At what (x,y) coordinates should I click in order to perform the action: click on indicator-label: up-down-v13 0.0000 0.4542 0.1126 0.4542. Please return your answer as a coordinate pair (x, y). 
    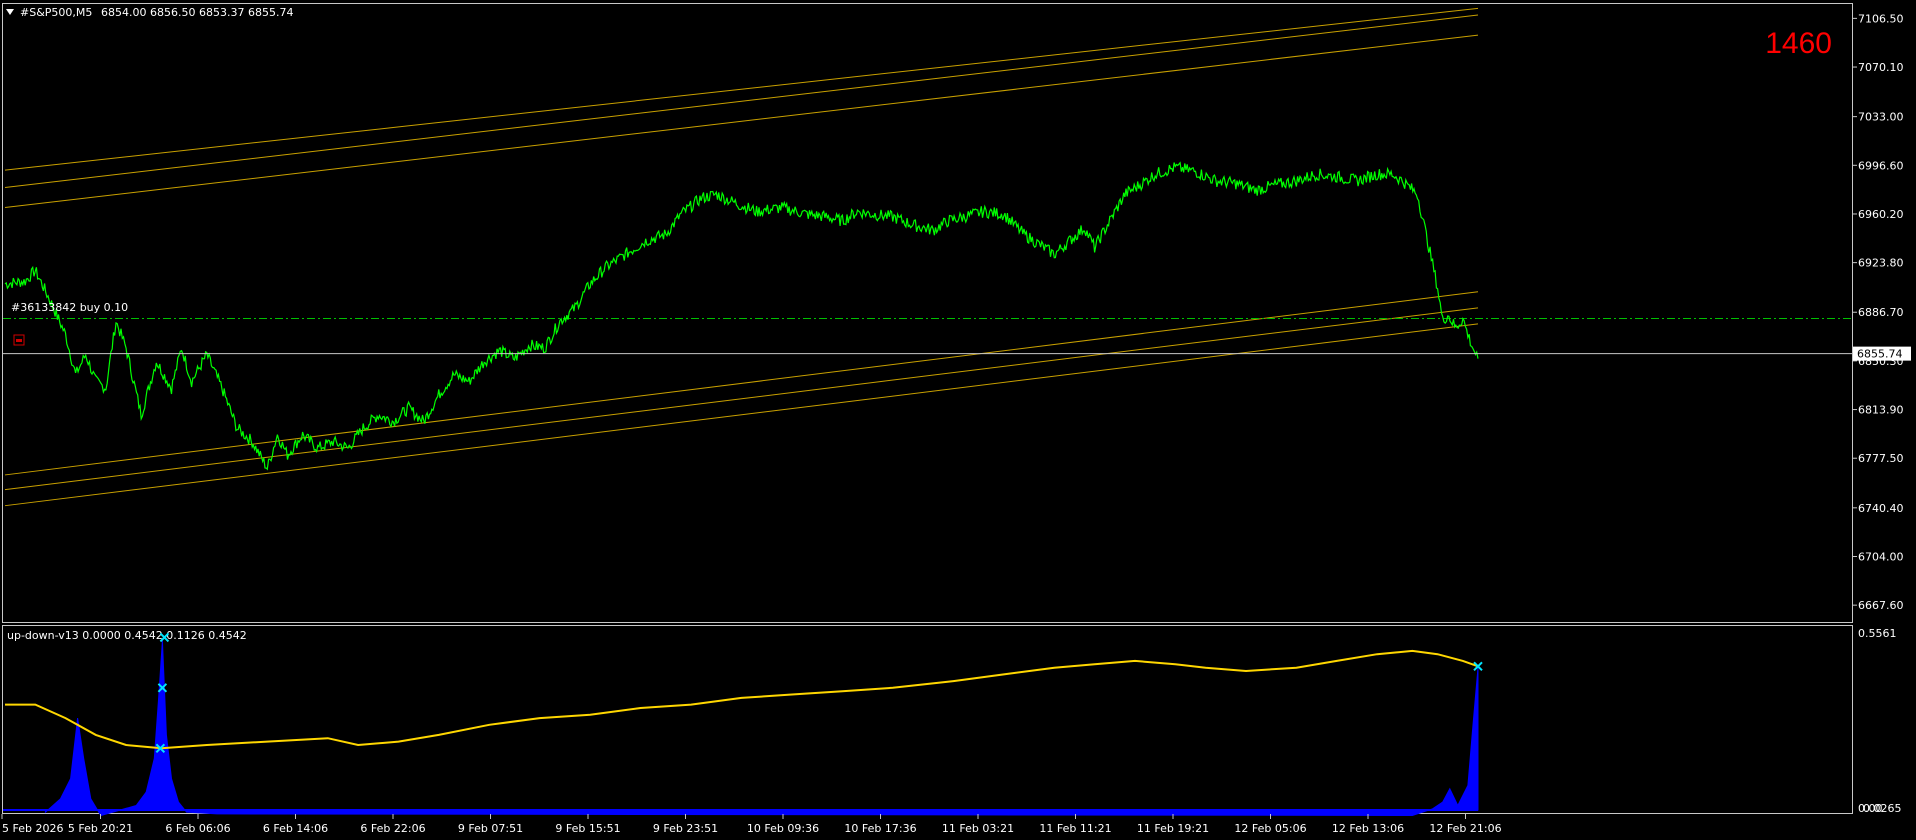
    Looking at the image, I should click on (127, 635).